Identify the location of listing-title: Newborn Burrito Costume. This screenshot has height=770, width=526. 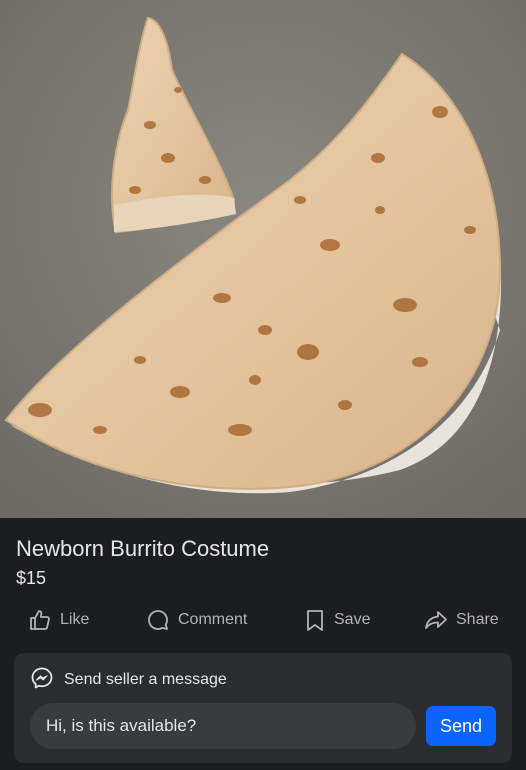
(143, 548).